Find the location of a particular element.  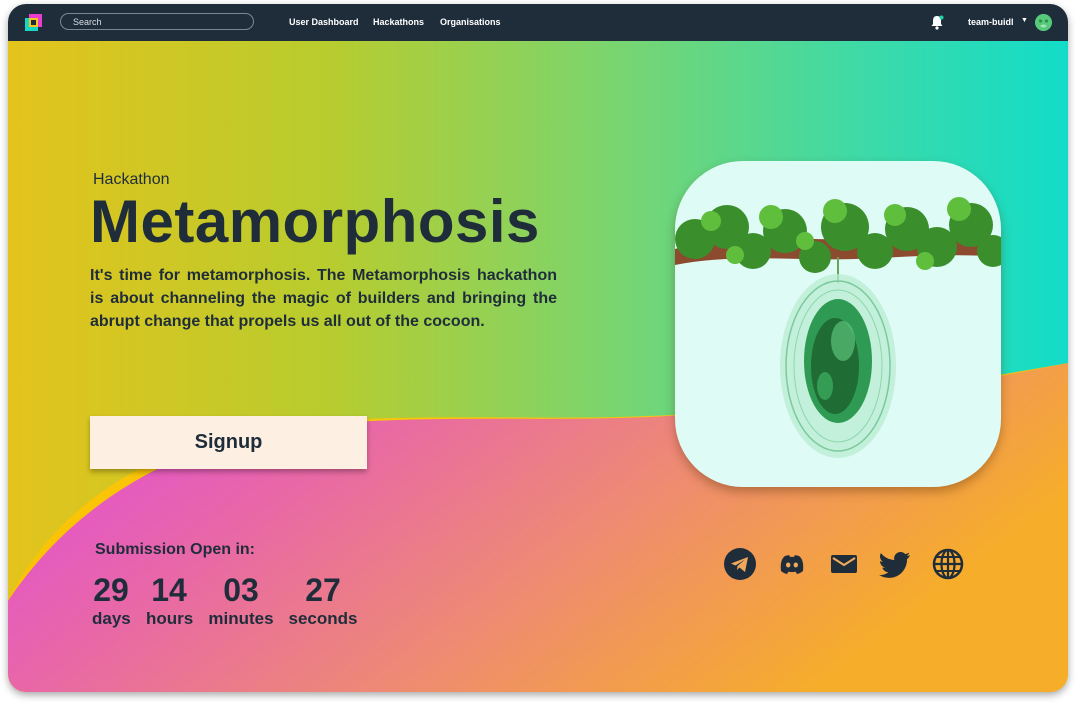

countdown-hours-value: 14 is located at coordinates (169, 590).